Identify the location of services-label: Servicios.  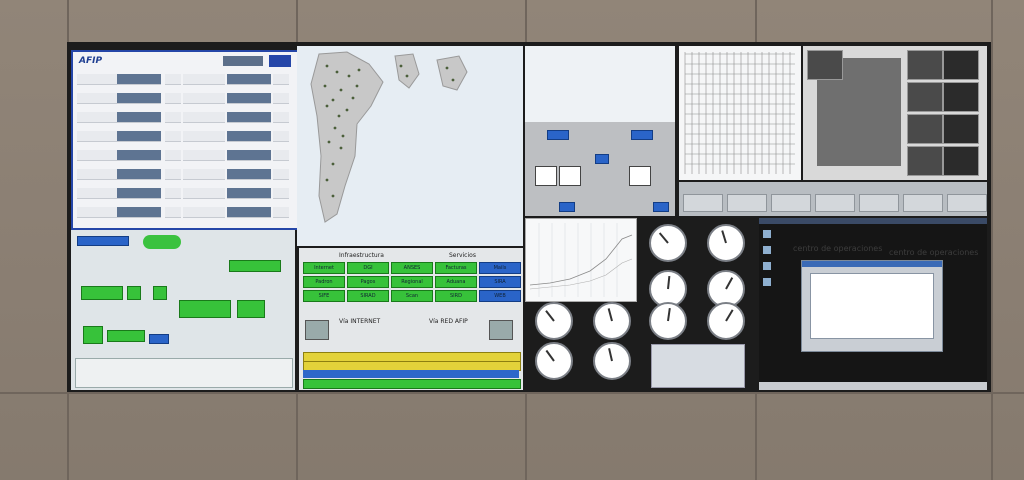
(462, 255).